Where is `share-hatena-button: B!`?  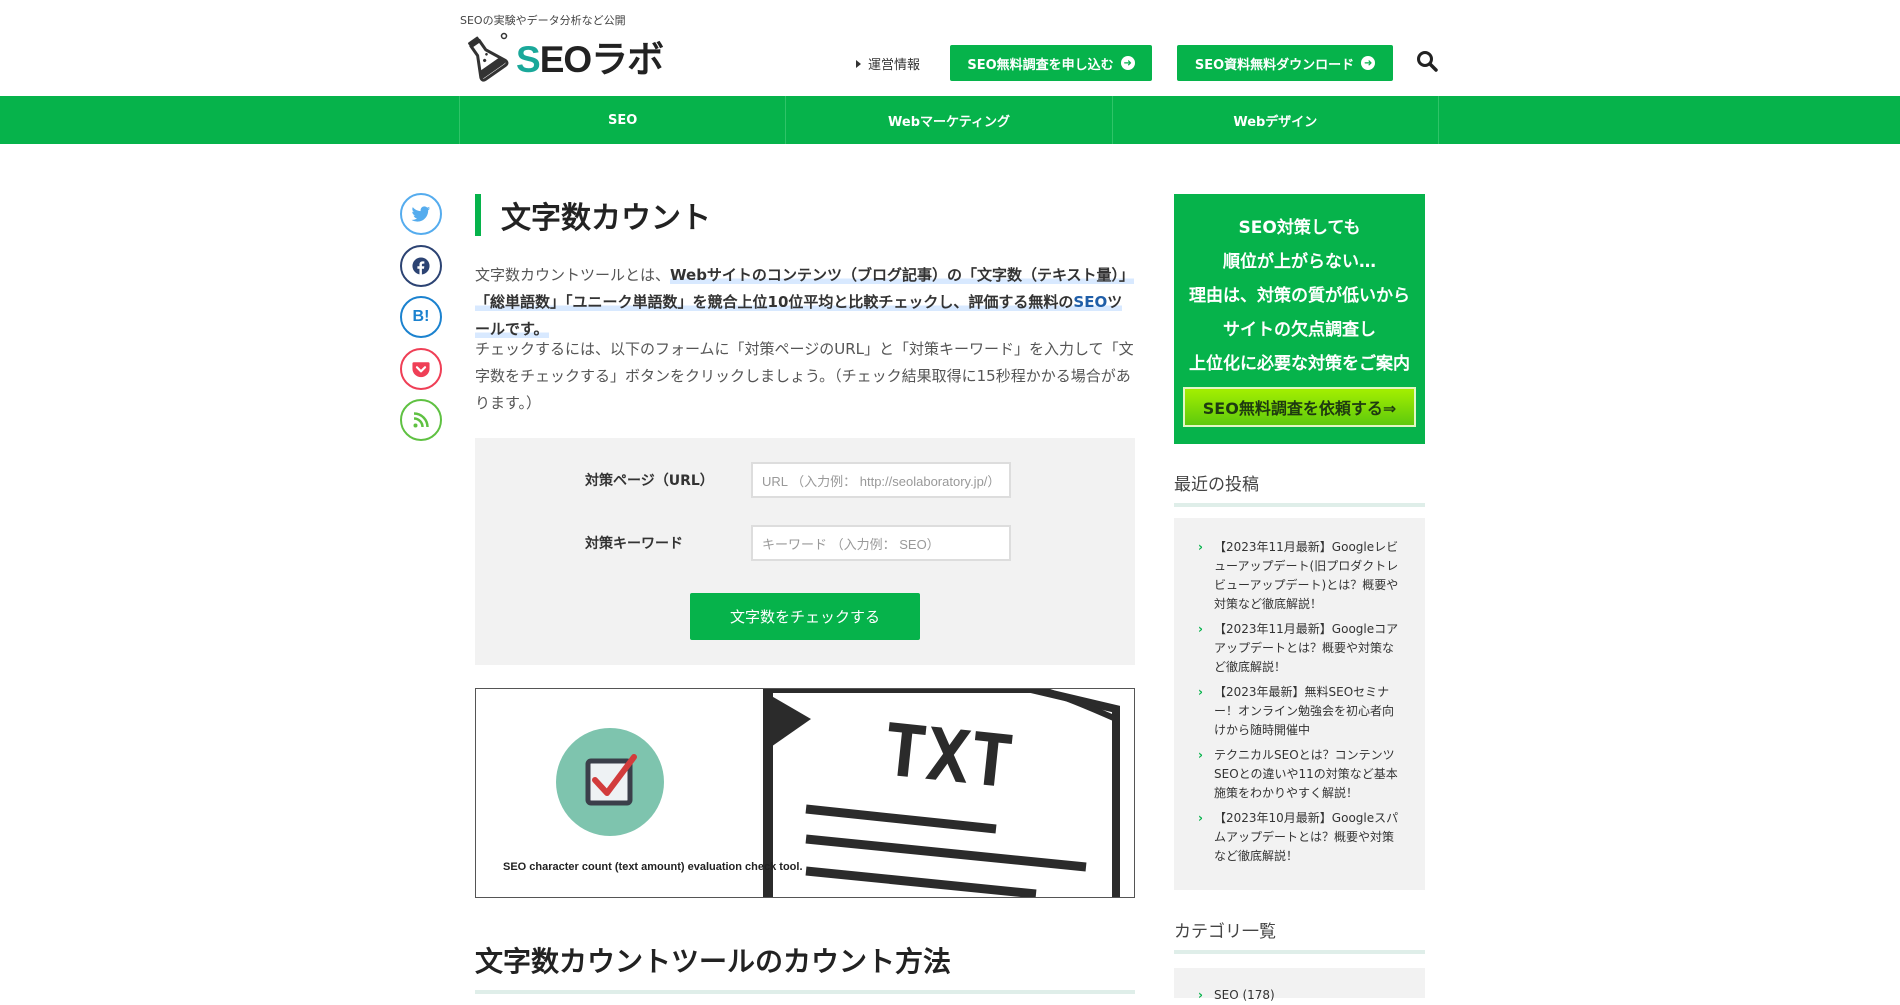 share-hatena-button: B! is located at coordinates (421, 317).